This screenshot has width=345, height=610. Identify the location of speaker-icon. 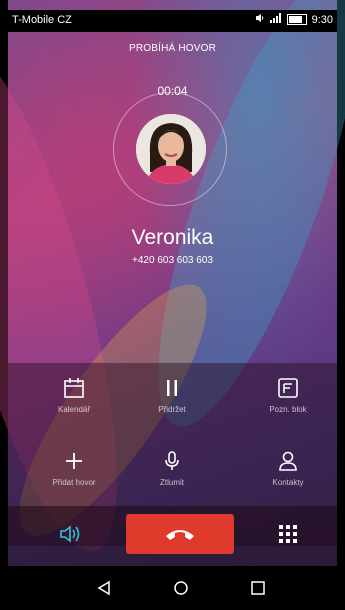
(70, 536).